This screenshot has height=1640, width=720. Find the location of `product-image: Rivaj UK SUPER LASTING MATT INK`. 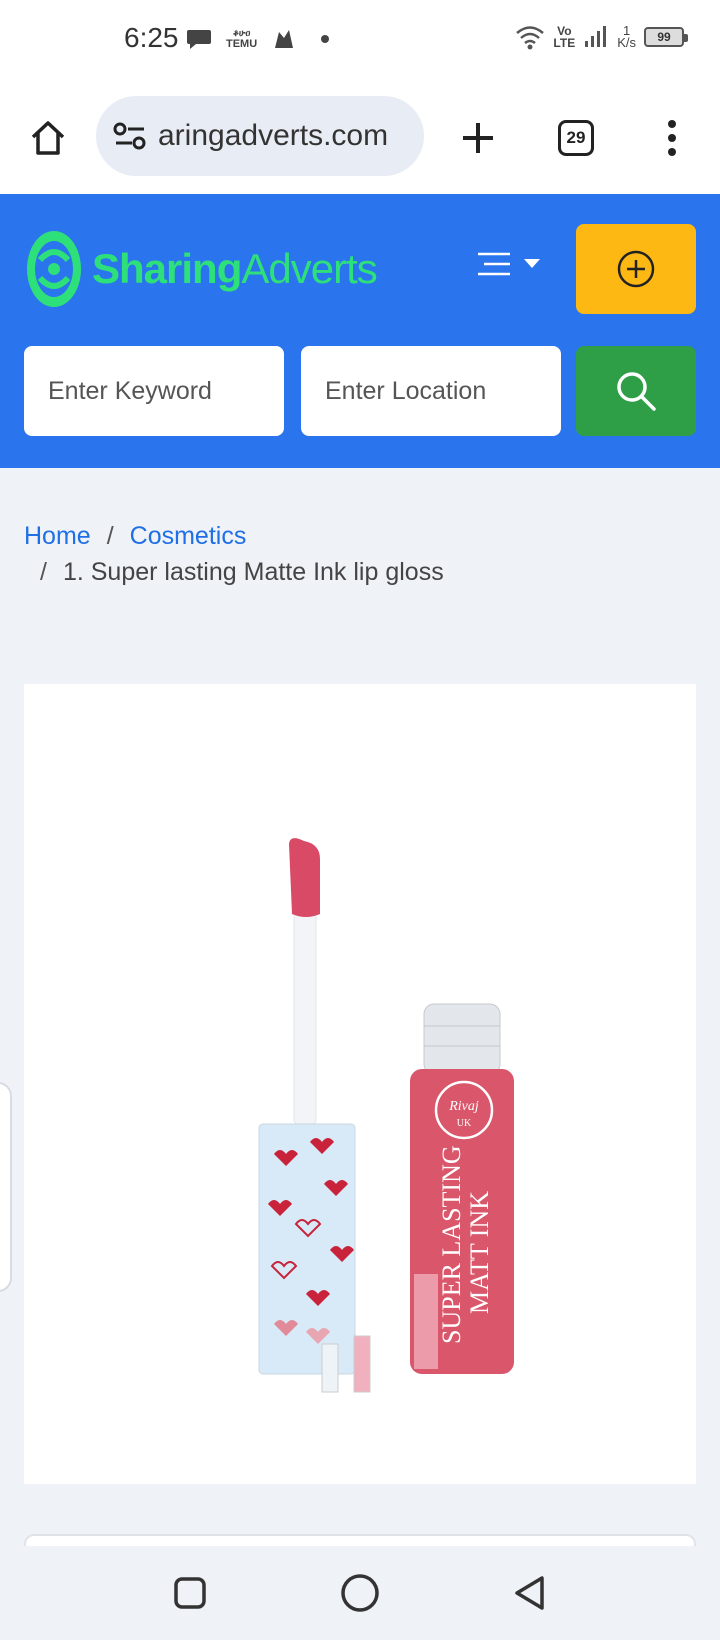

product-image: Rivaj UK SUPER LASTING MATT INK is located at coordinates (386, 1115).